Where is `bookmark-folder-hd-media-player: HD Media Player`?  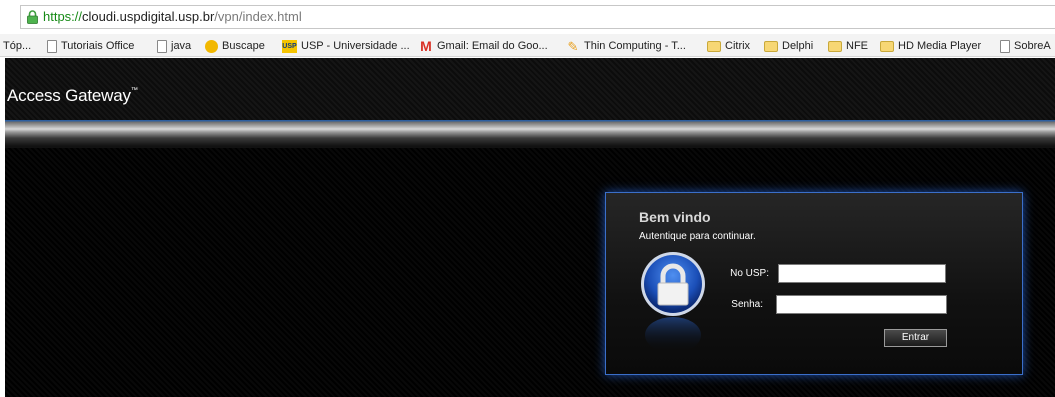 bookmark-folder-hd-media-player: HD Media Player is located at coordinates (930, 46).